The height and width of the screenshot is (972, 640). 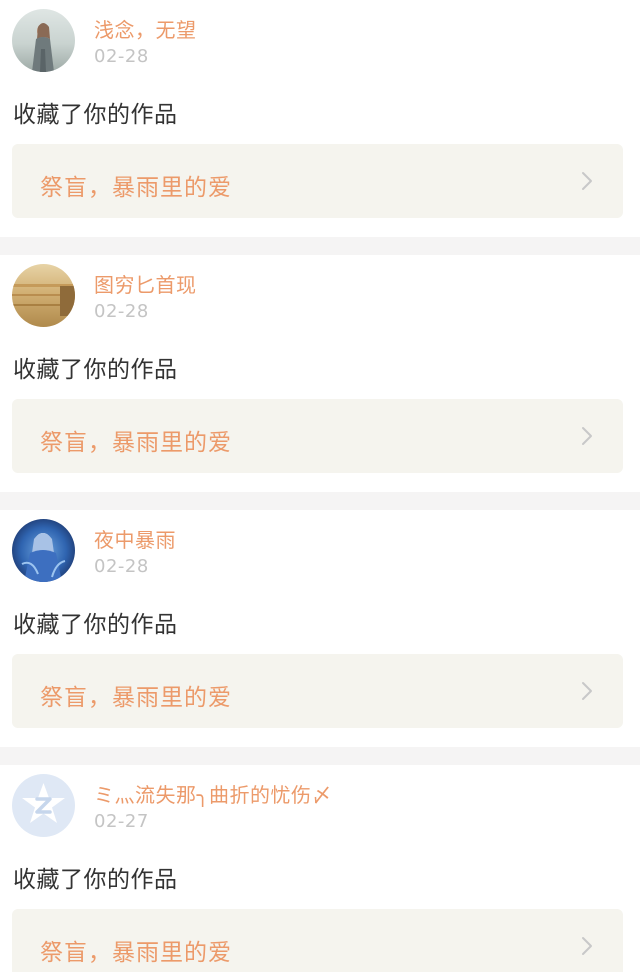 I want to click on avatar-default-z-icon, so click(x=43, y=805).